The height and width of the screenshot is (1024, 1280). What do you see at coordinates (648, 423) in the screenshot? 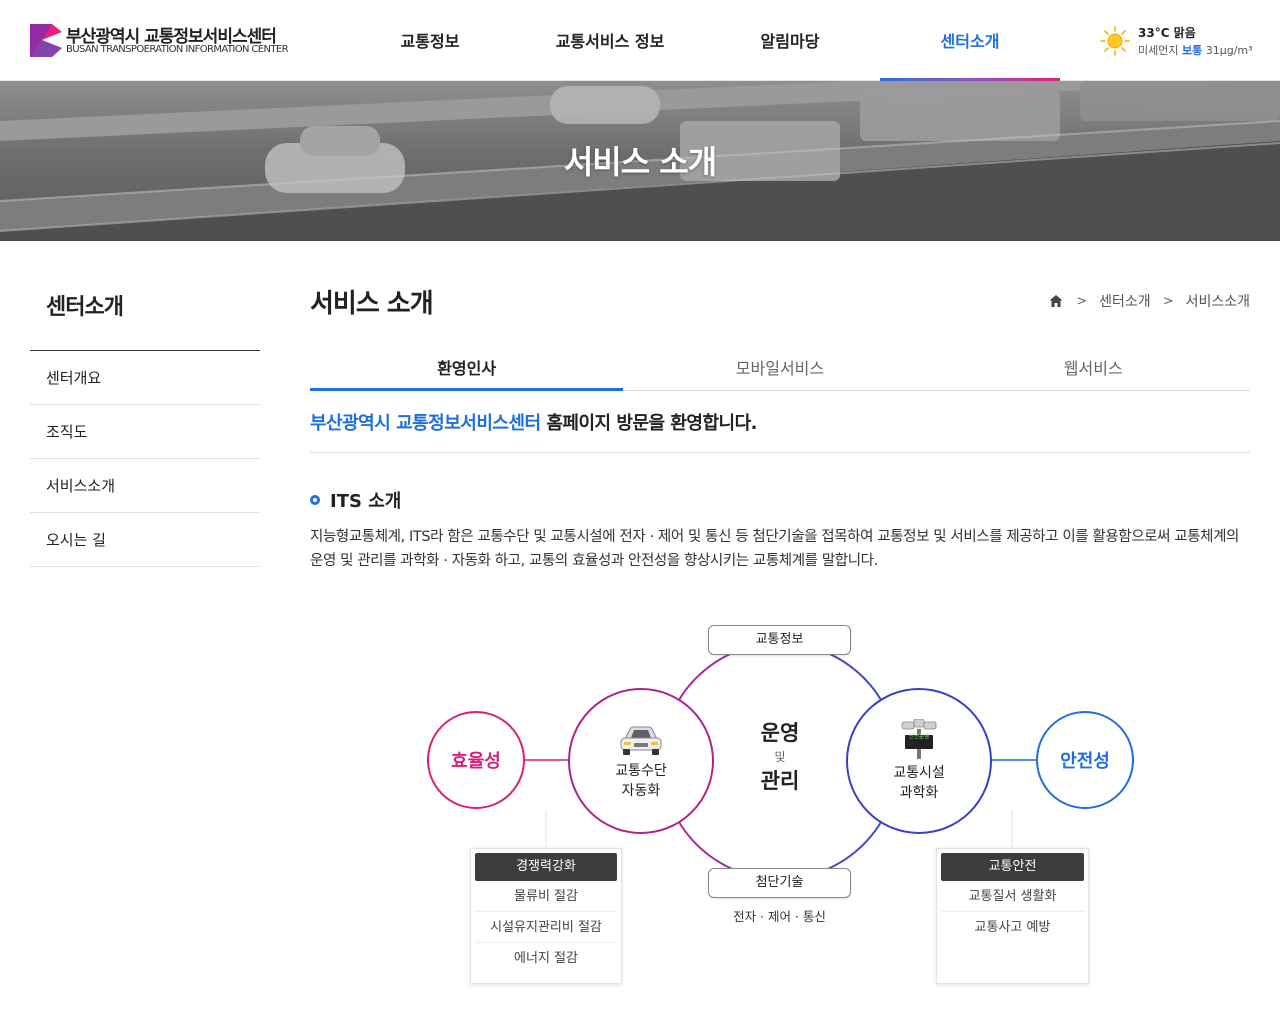
I see `welcome-rest: 홈페이지 방문을 환영합니다.` at bounding box center [648, 423].